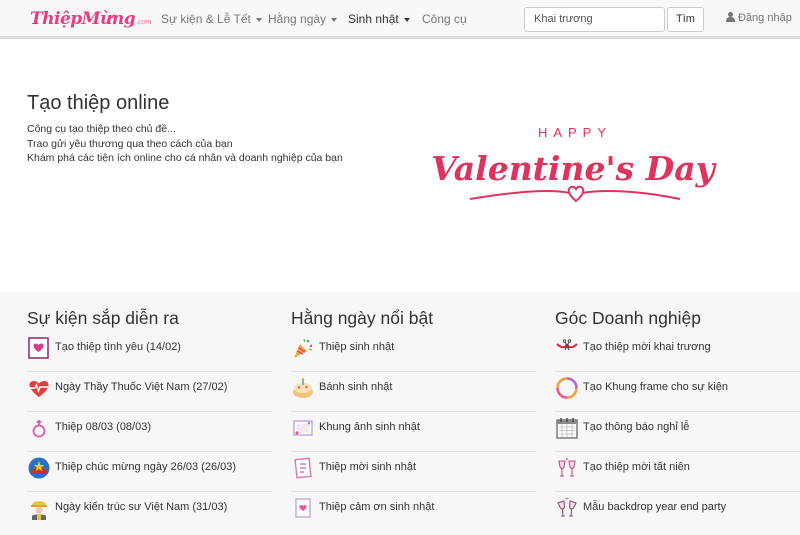  Describe the element at coordinates (146, 467) in the screenshot. I see `list-item-label: Thiệp chúc mừng ngày 26/03 (26/03)` at that location.